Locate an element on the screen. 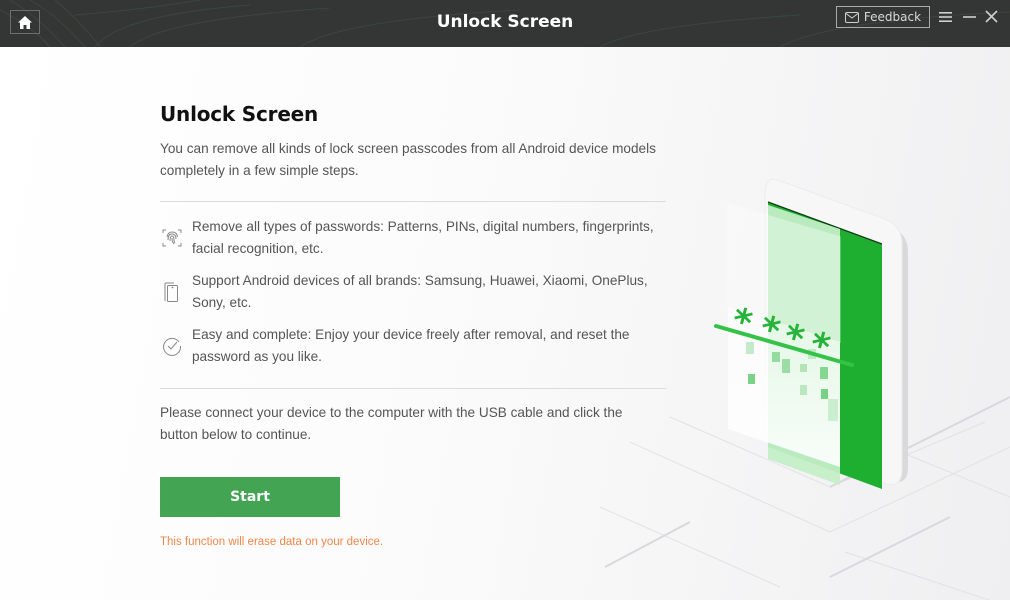  home-icon is located at coordinates (25, 22).